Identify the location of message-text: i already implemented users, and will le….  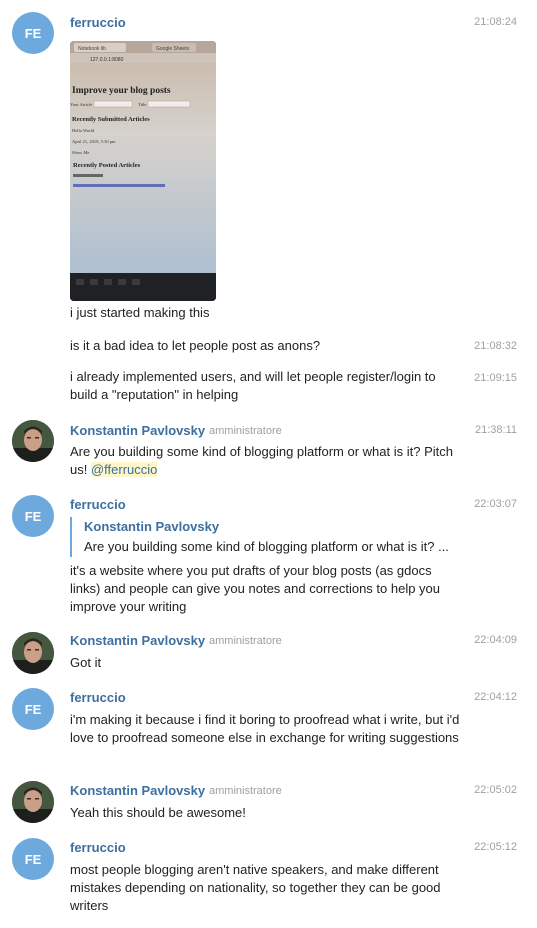
(253, 385).